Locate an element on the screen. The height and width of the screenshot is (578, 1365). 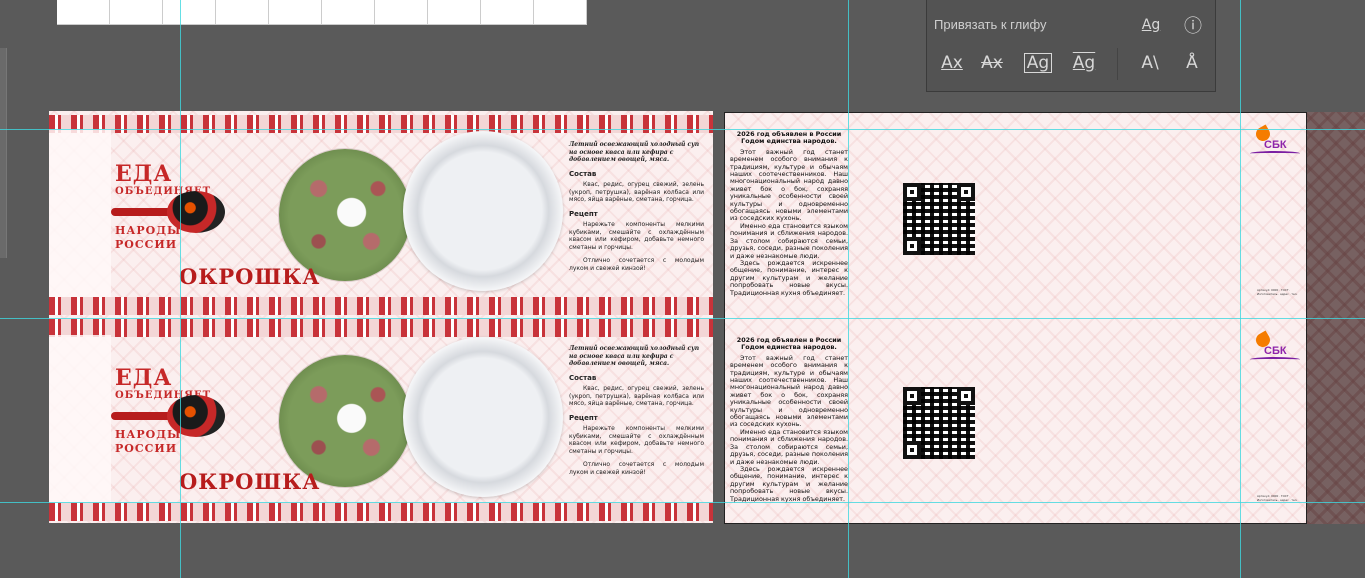
glyph-bounds-icon: Ag is located at coordinates (1038, 63).